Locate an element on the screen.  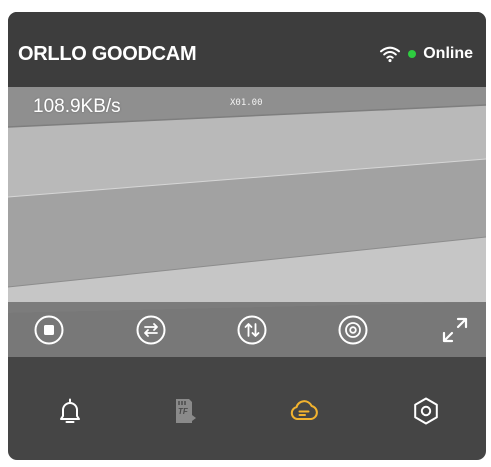
fullscreen-icon is located at coordinates (455, 330).